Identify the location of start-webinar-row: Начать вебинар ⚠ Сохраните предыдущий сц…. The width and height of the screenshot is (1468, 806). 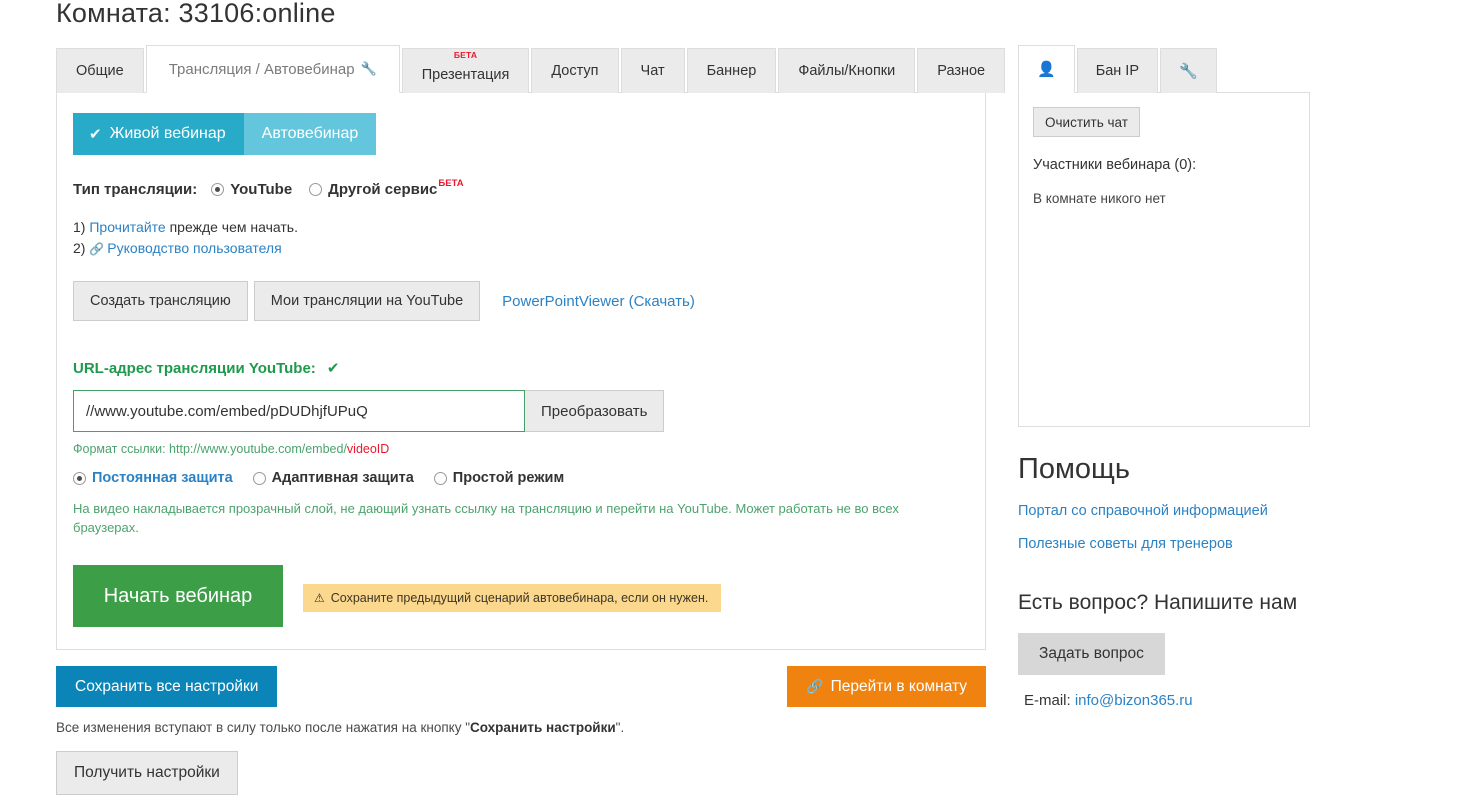
(519, 596).